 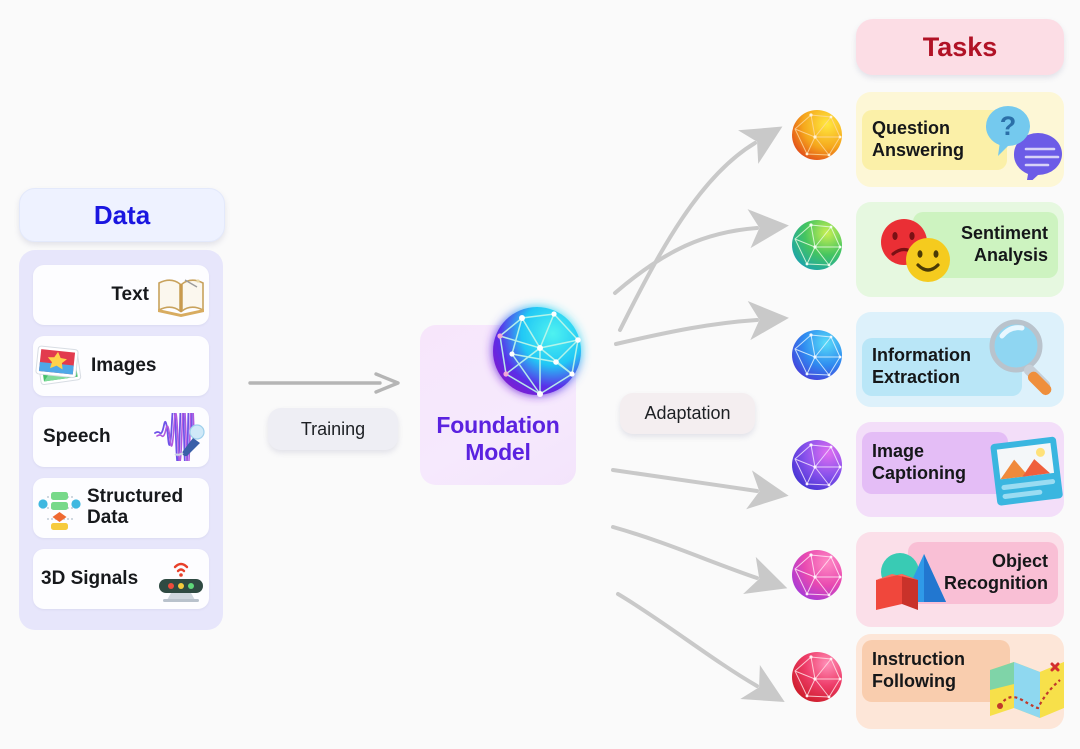 I want to click on sphere-cyan-blue, so click(x=817, y=355).